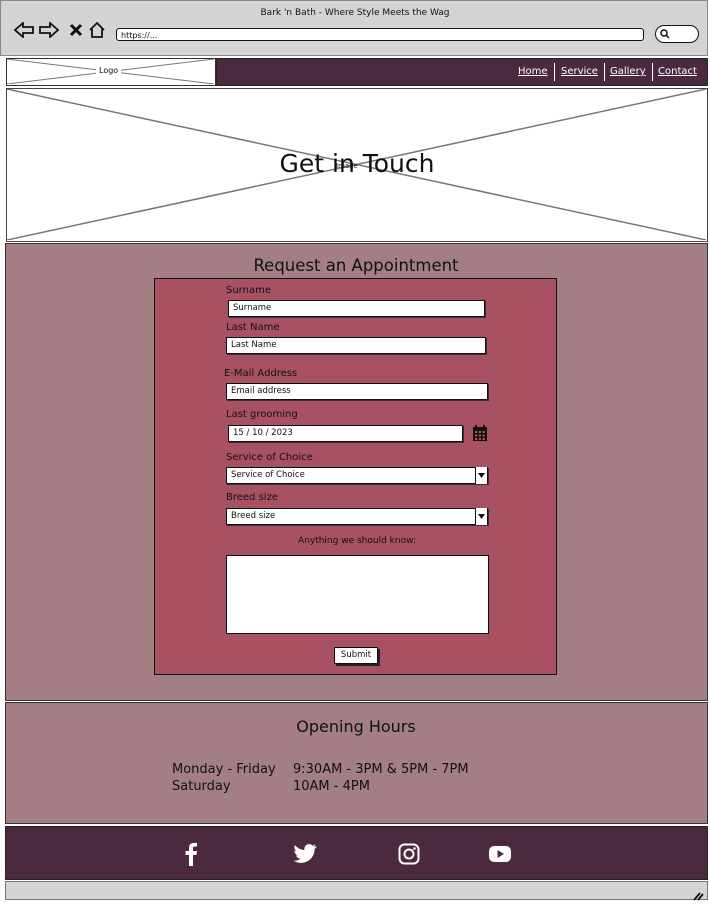  Describe the element at coordinates (356, 345) in the screenshot. I see `last-name-input: Last Name` at that location.